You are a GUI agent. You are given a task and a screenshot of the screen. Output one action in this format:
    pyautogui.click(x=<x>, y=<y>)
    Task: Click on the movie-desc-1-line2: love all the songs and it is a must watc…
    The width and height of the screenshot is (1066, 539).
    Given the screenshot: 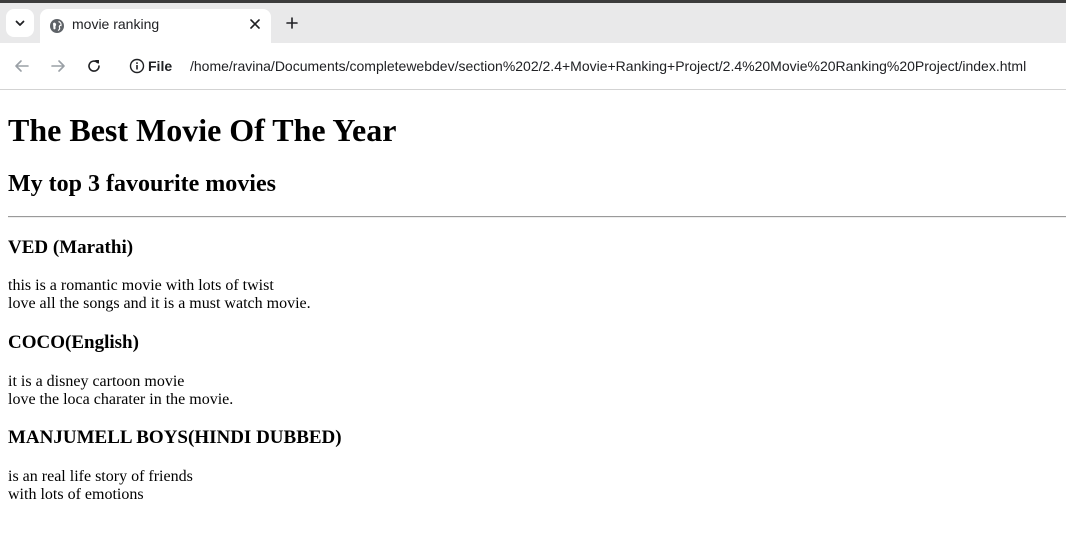 What is the action you would take?
    pyautogui.click(x=159, y=303)
    